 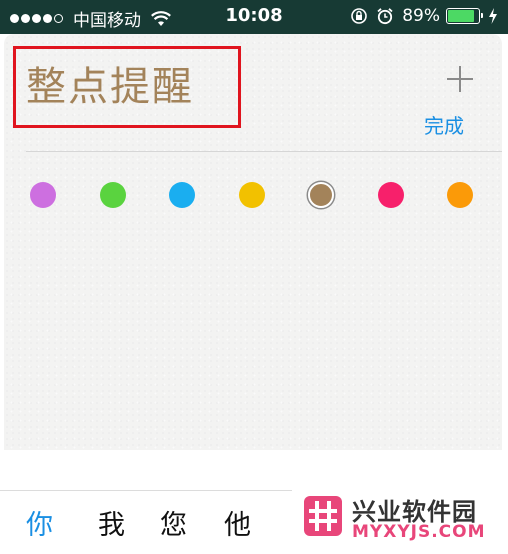 I want to click on suggestion-item: 你, so click(x=39, y=522).